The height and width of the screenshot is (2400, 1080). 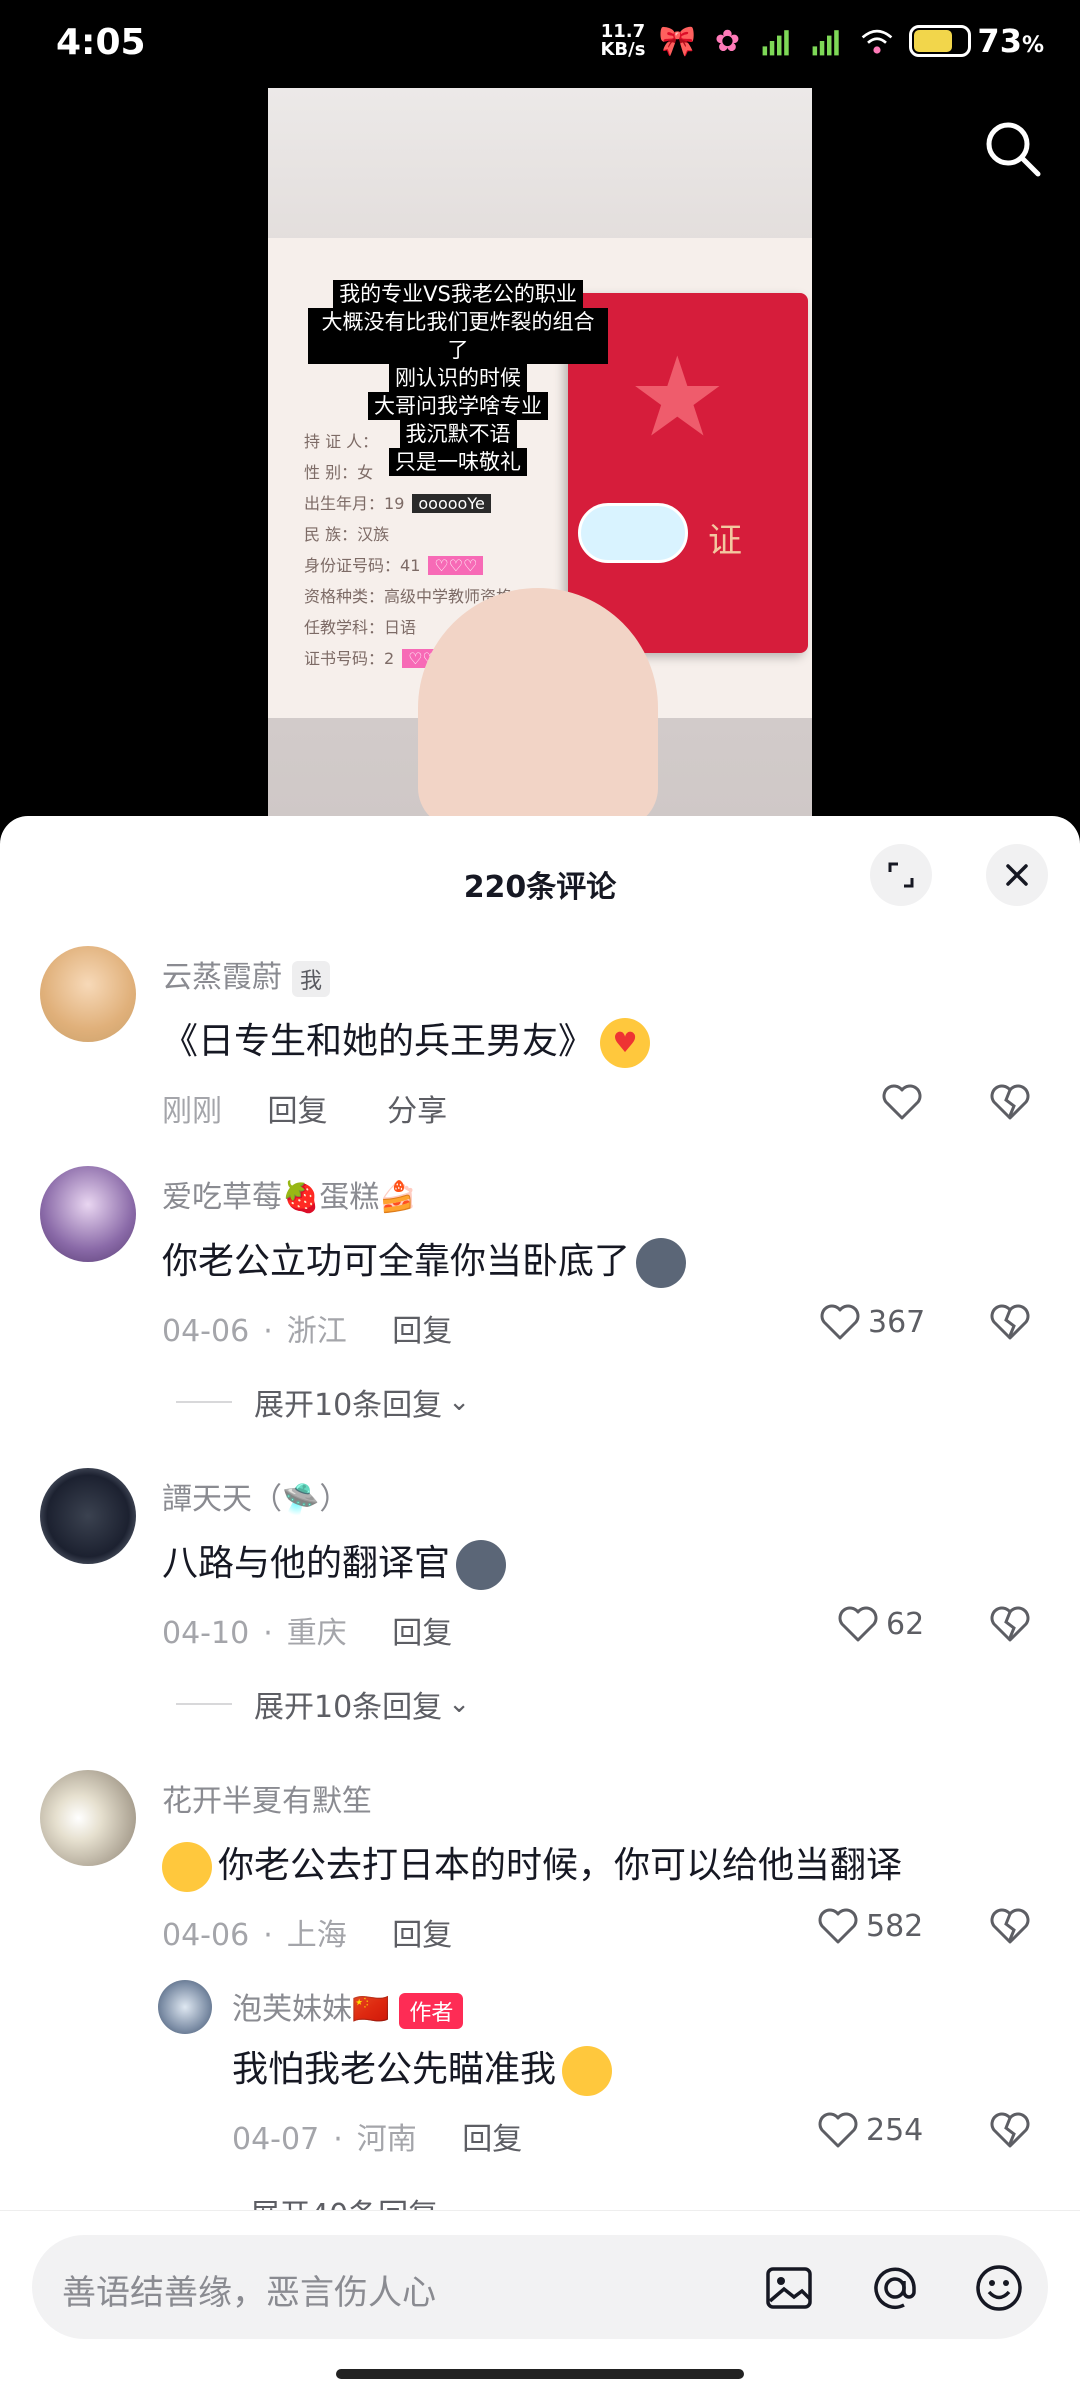 What do you see at coordinates (933, 41) in the screenshot?
I see `battery-fill` at bounding box center [933, 41].